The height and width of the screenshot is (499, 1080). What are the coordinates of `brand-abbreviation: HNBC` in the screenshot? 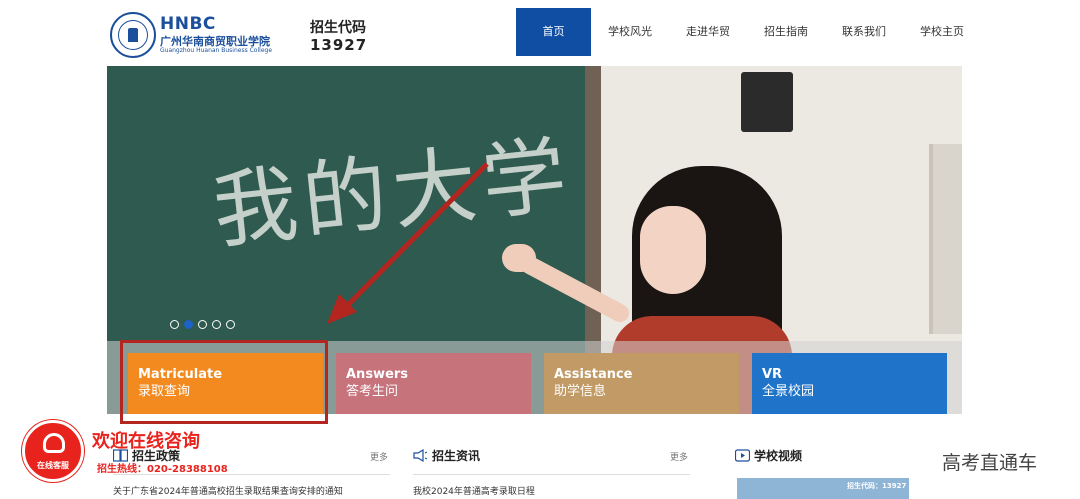 It's located at (188, 24).